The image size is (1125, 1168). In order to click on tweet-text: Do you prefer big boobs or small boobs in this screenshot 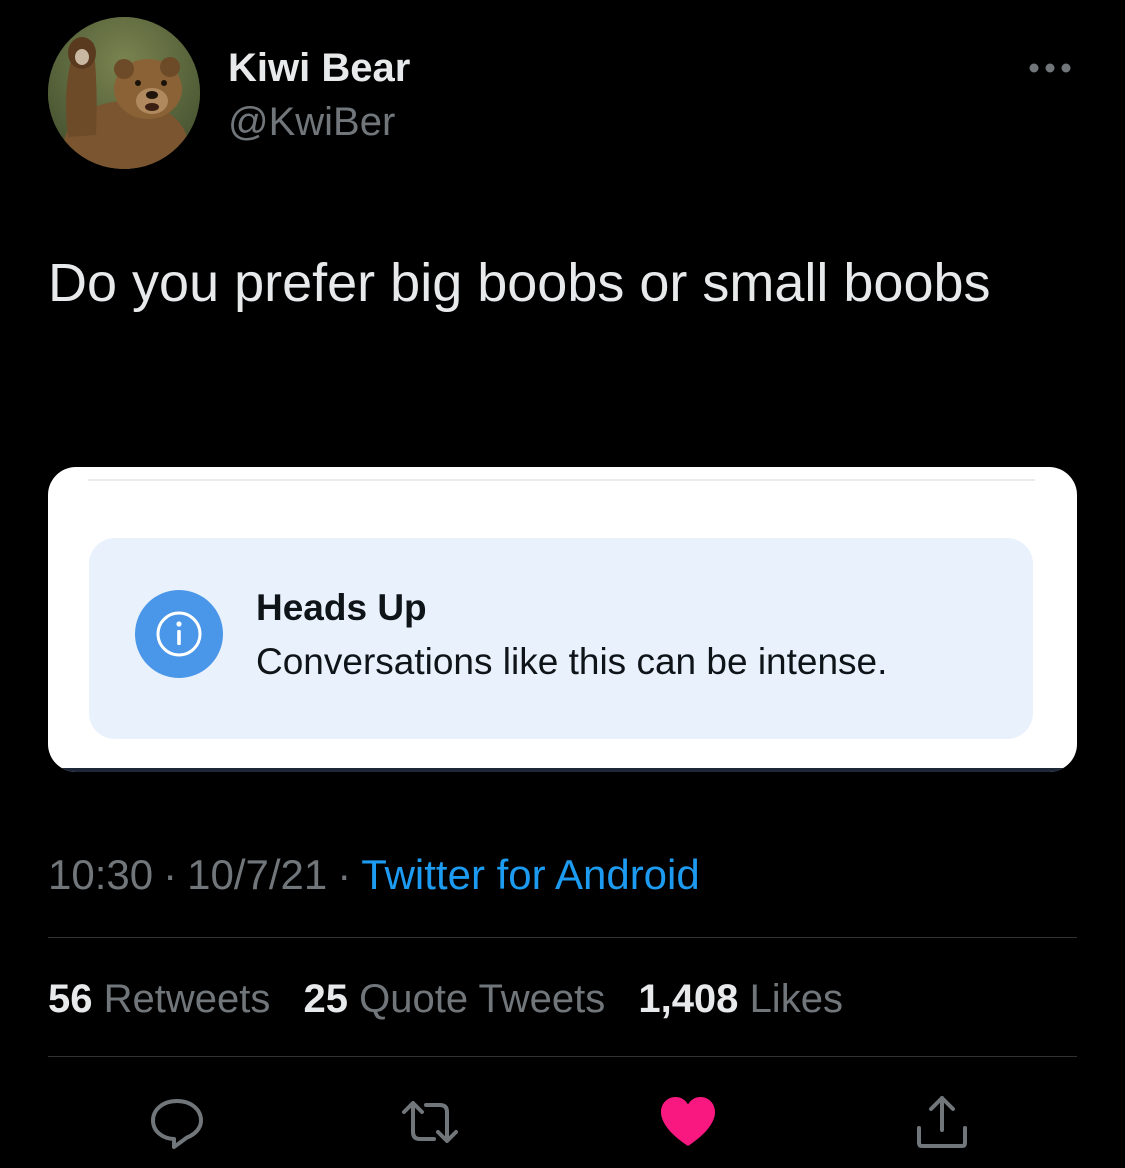, I will do `click(519, 283)`.